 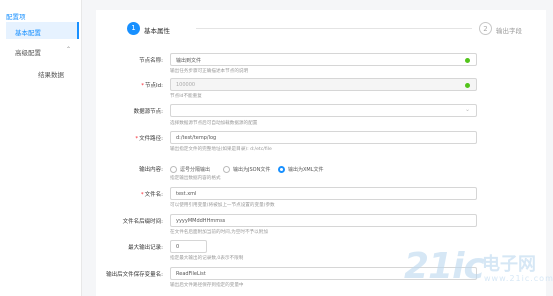 What do you see at coordinates (201, 221) in the screenshot?
I see `date-format-value: yyyyMMddHHmmss` at bounding box center [201, 221].